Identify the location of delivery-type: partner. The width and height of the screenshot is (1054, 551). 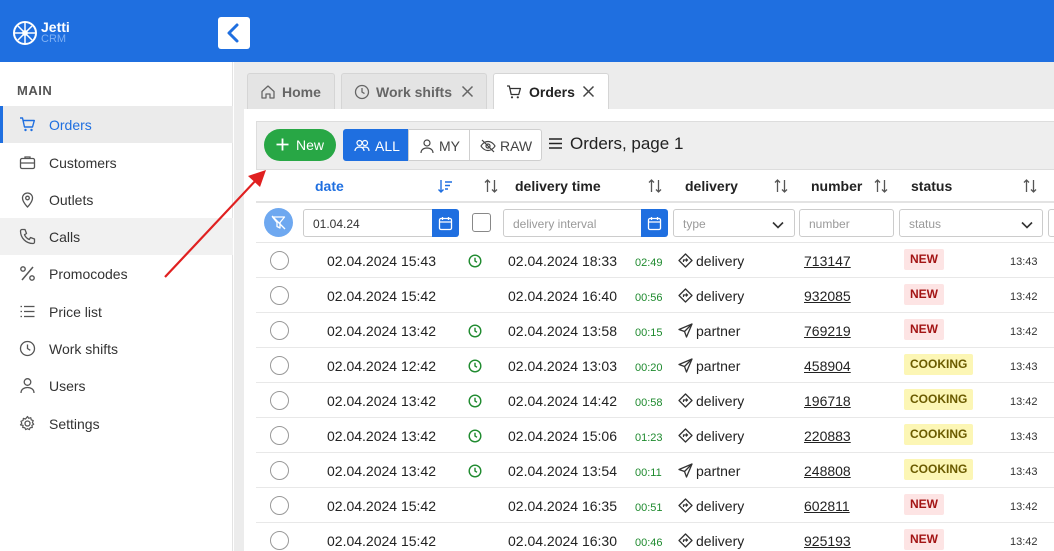
(718, 331).